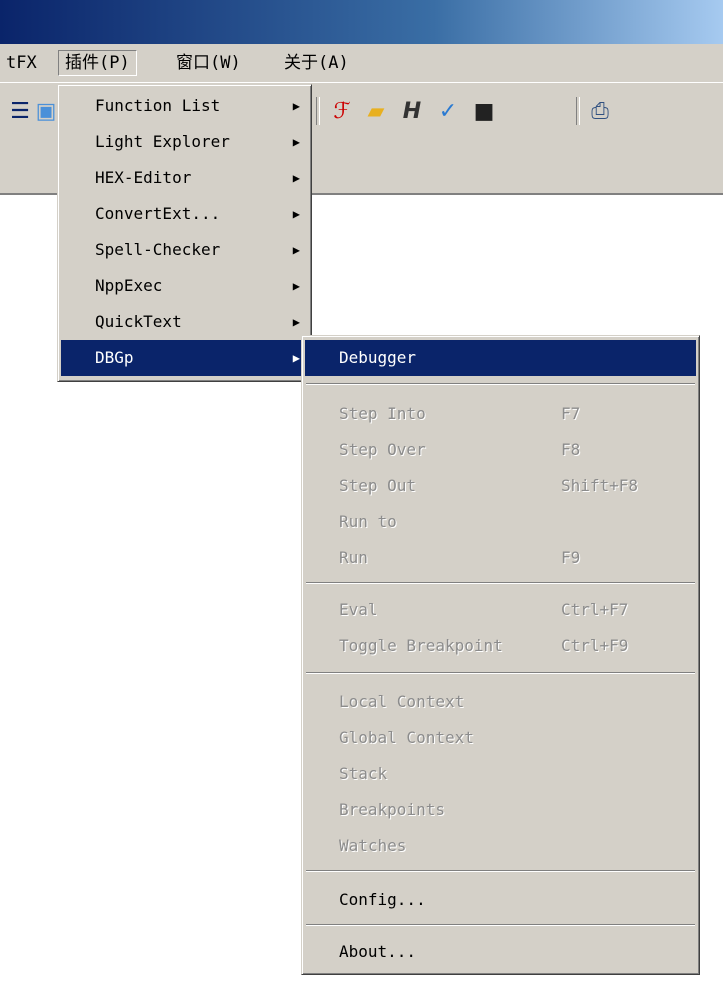 This screenshot has width=723, height=996. What do you see at coordinates (500, 702) in the screenshot?
I see `menu-item-local-context: Local Context` at bounding box center [500, 702].